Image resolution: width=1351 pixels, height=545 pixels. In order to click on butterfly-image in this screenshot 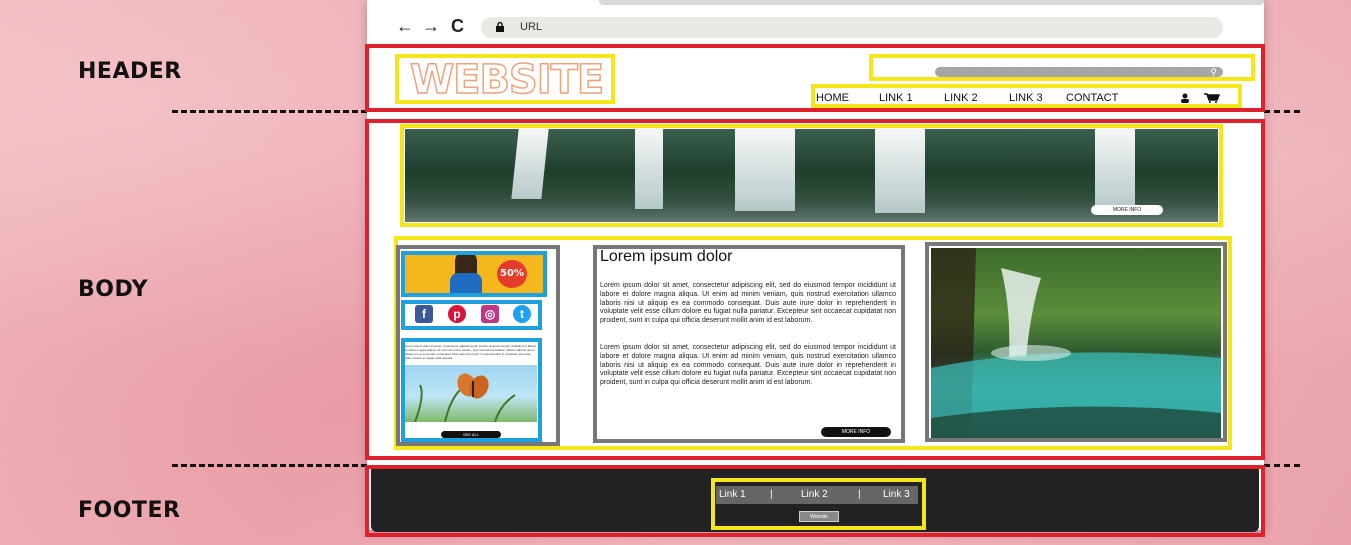, I will do `click(471, 393)`.